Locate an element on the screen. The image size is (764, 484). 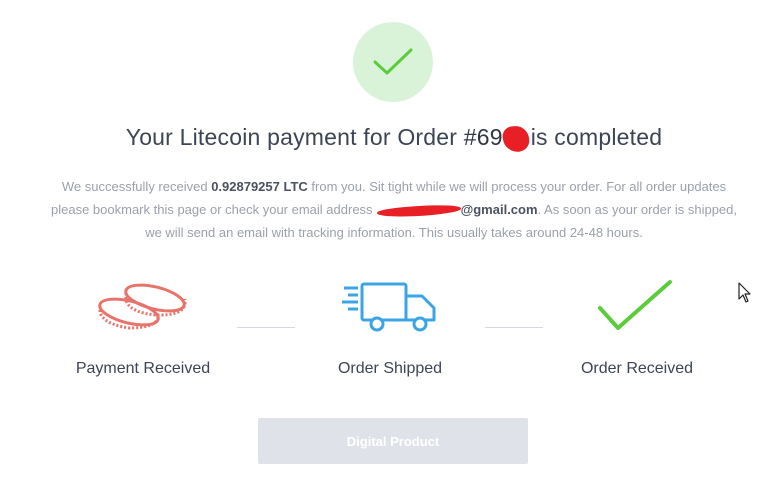
step-label-shipped: Order Shipped is located at coordinates (390, 368).